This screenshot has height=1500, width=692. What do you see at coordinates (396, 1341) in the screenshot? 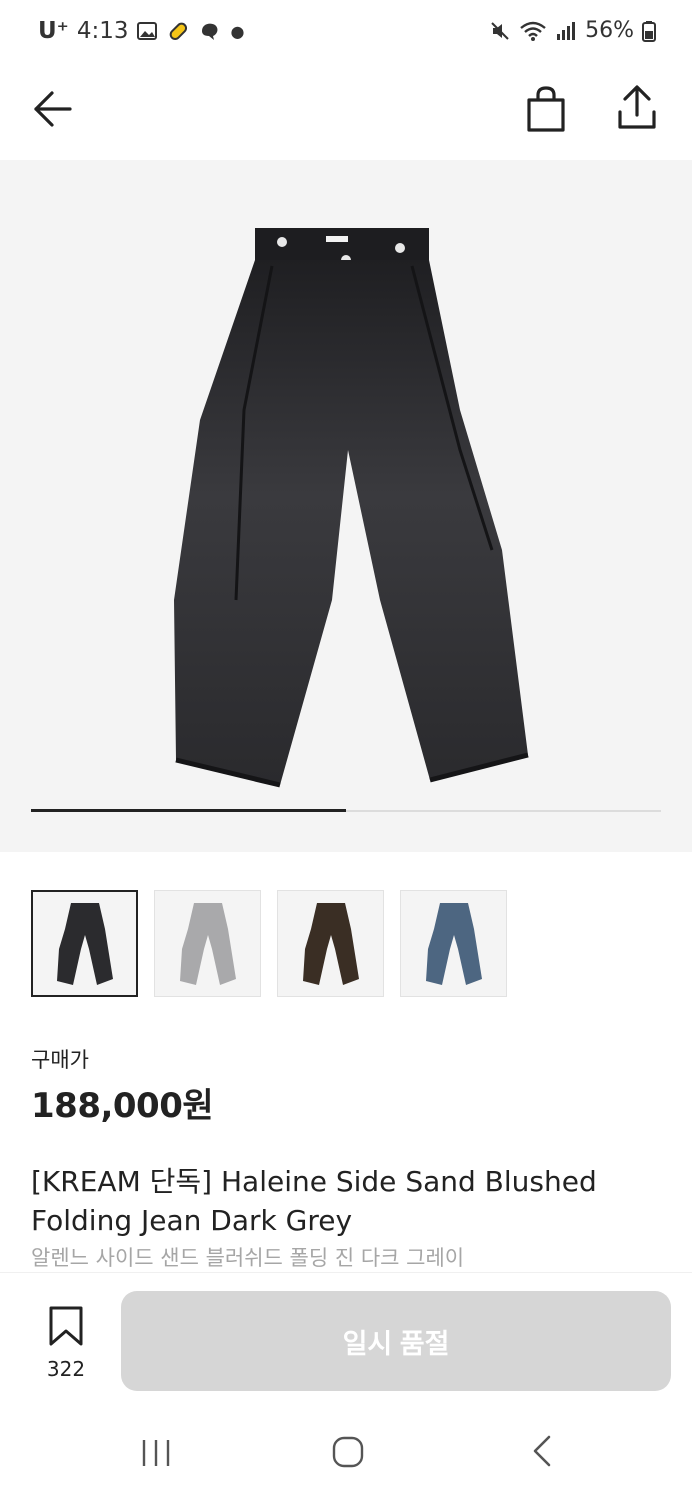
I see `soldout-button: 일시 품절` at bounding box center [396, 1341].